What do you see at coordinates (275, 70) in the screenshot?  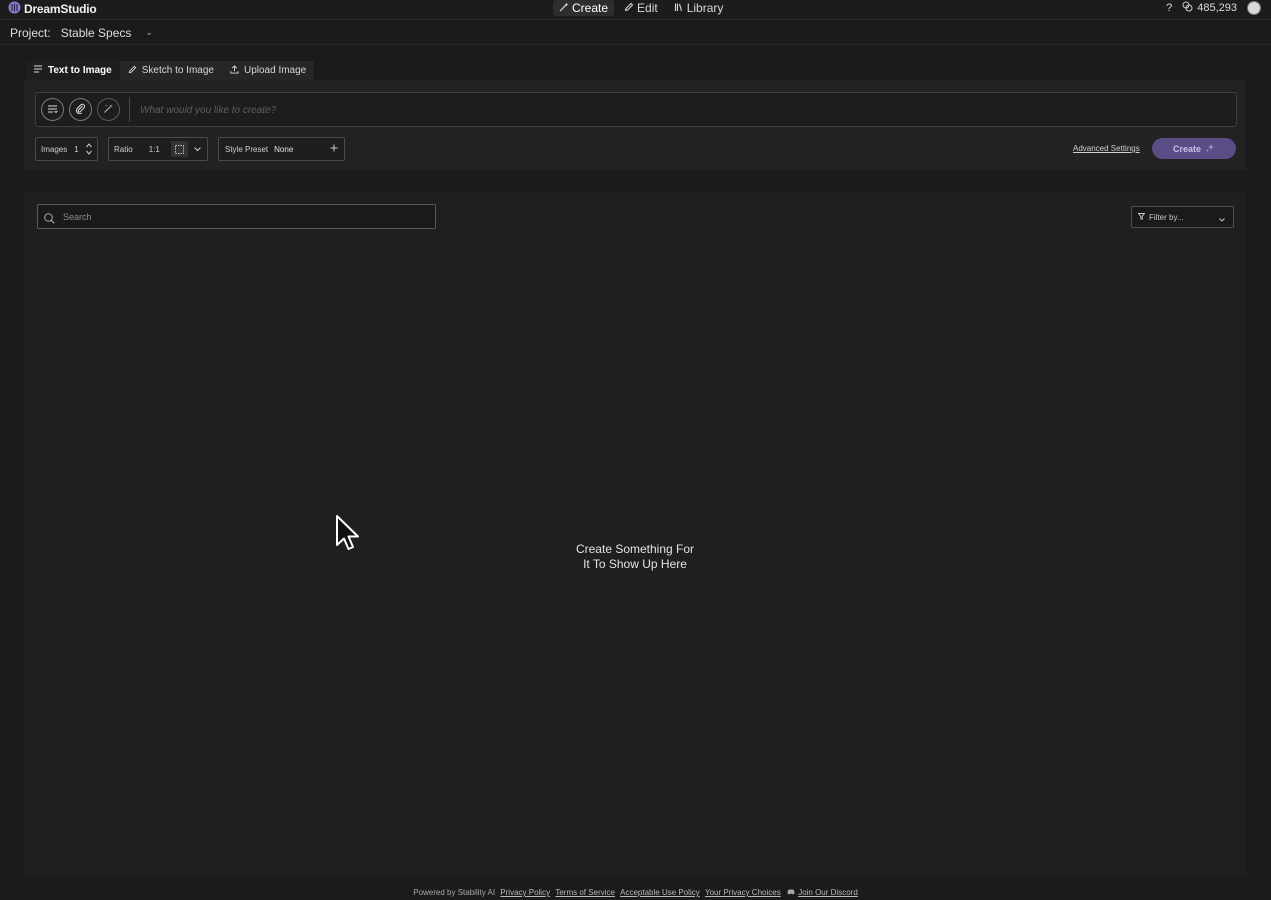 I see `tab-upload-image-label: Upload Image` at bounding box center [275, 70].